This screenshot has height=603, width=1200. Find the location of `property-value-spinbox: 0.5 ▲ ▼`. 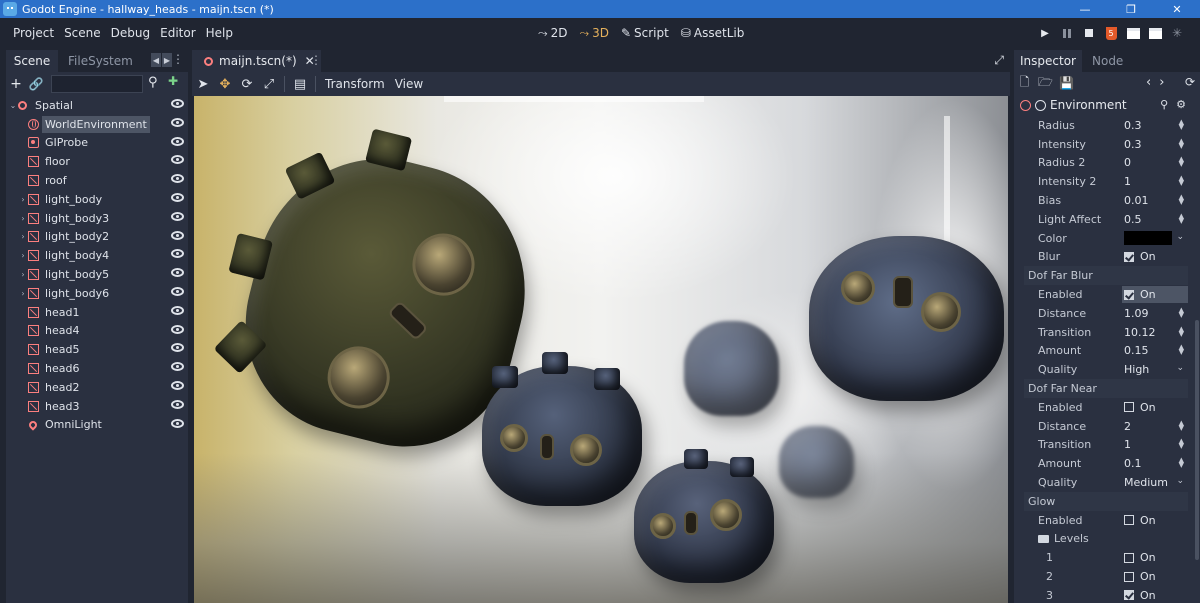

property-value-spinbox: 0.5 ▲ ▼ is located at coordinates (1155, 219).